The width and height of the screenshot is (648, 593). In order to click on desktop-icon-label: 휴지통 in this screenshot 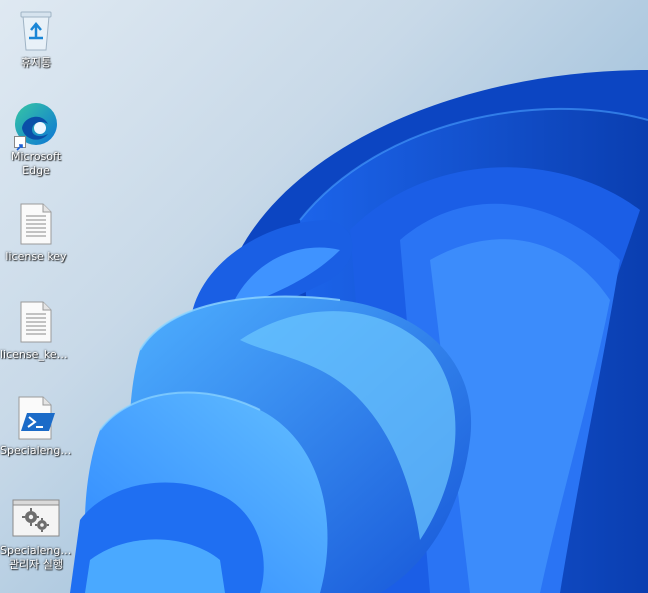, I will do `click(36, 62)`.